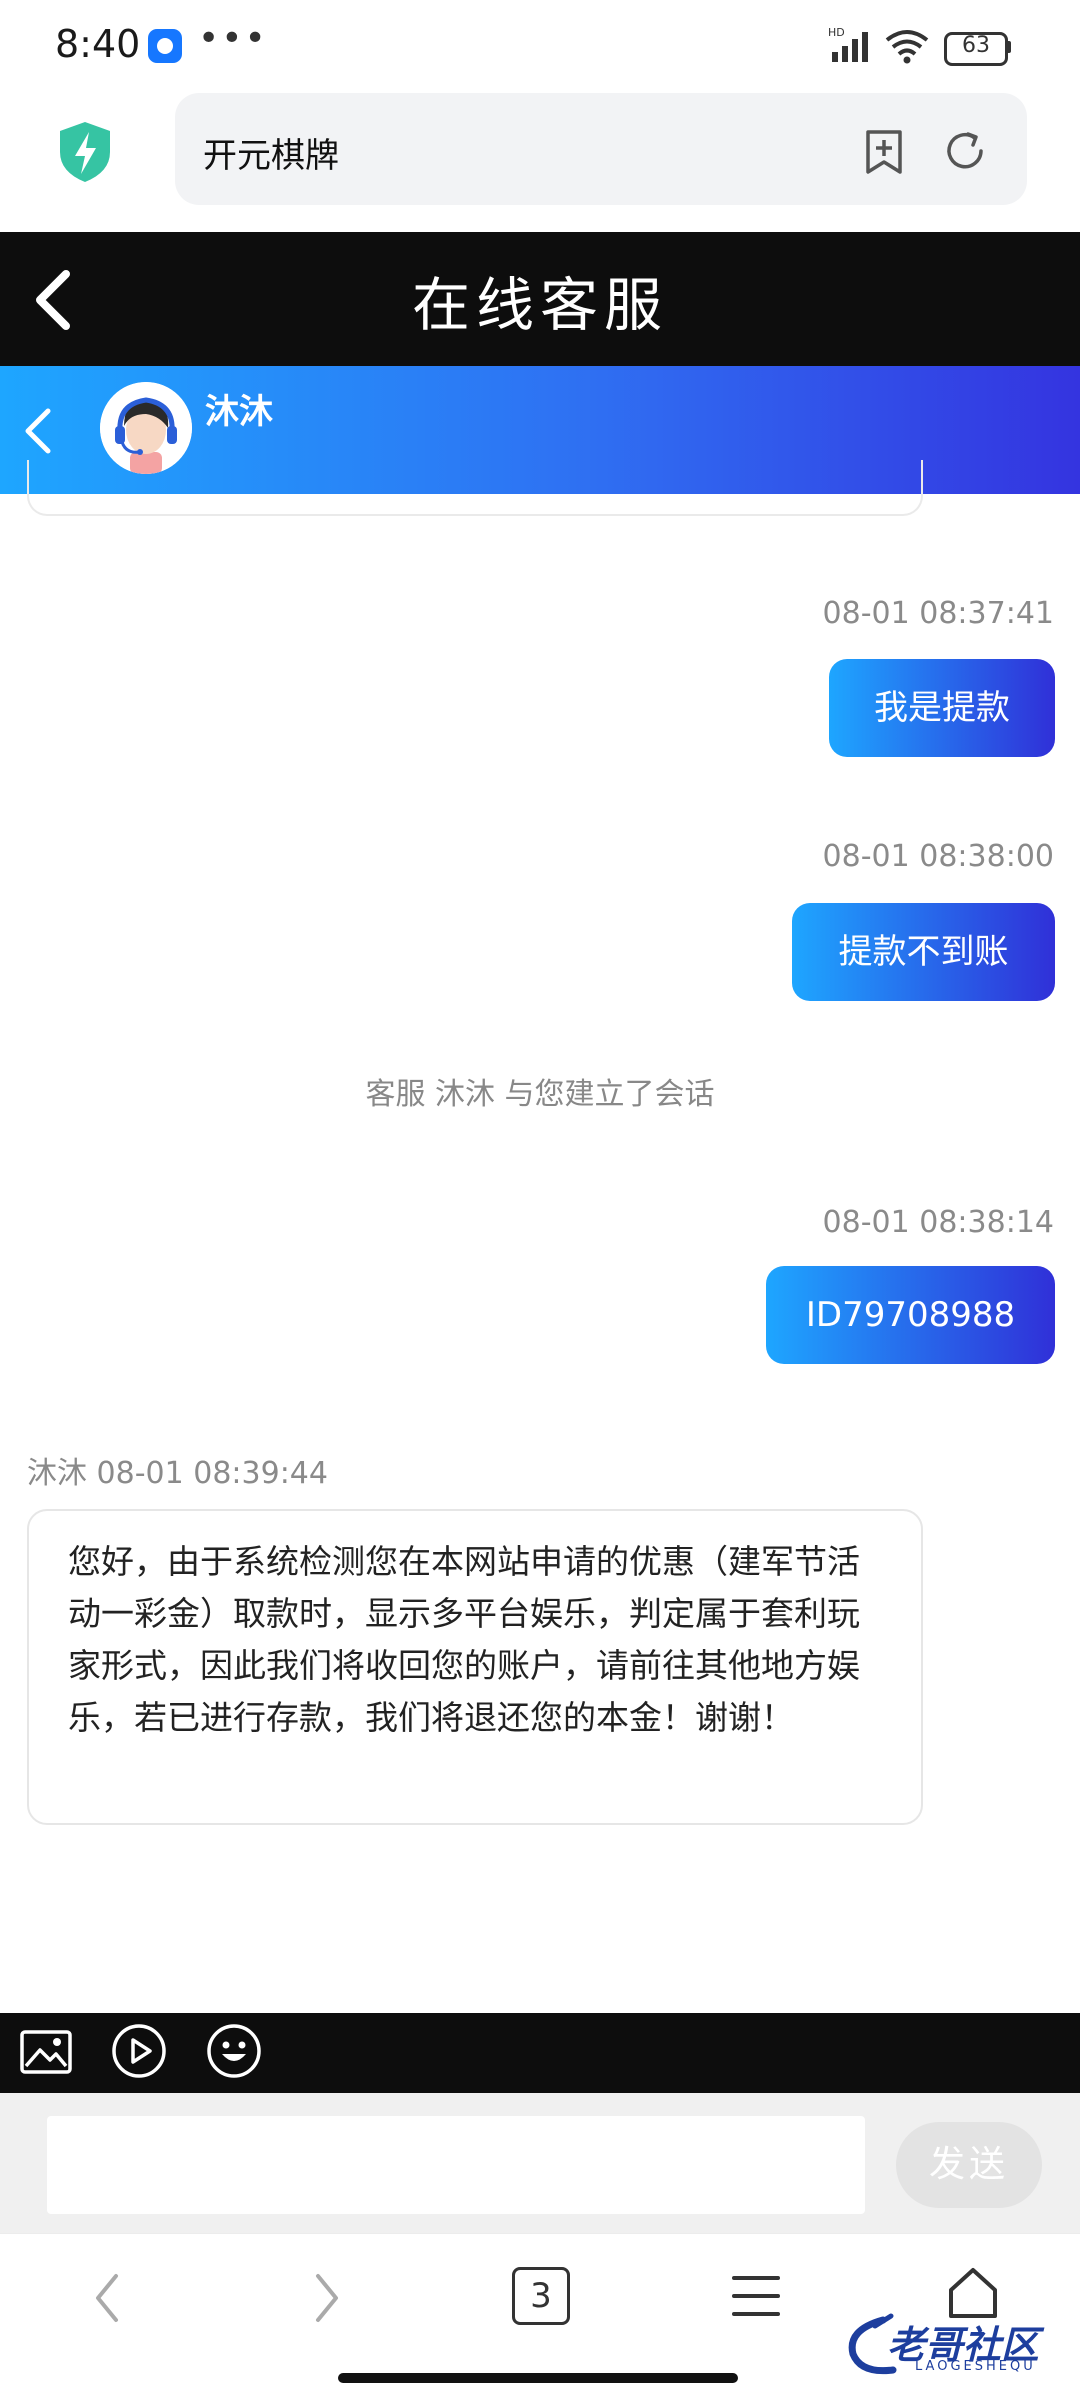 The image size is (1080, 2401). I want to click on menu-icon, so click(756, 2296).